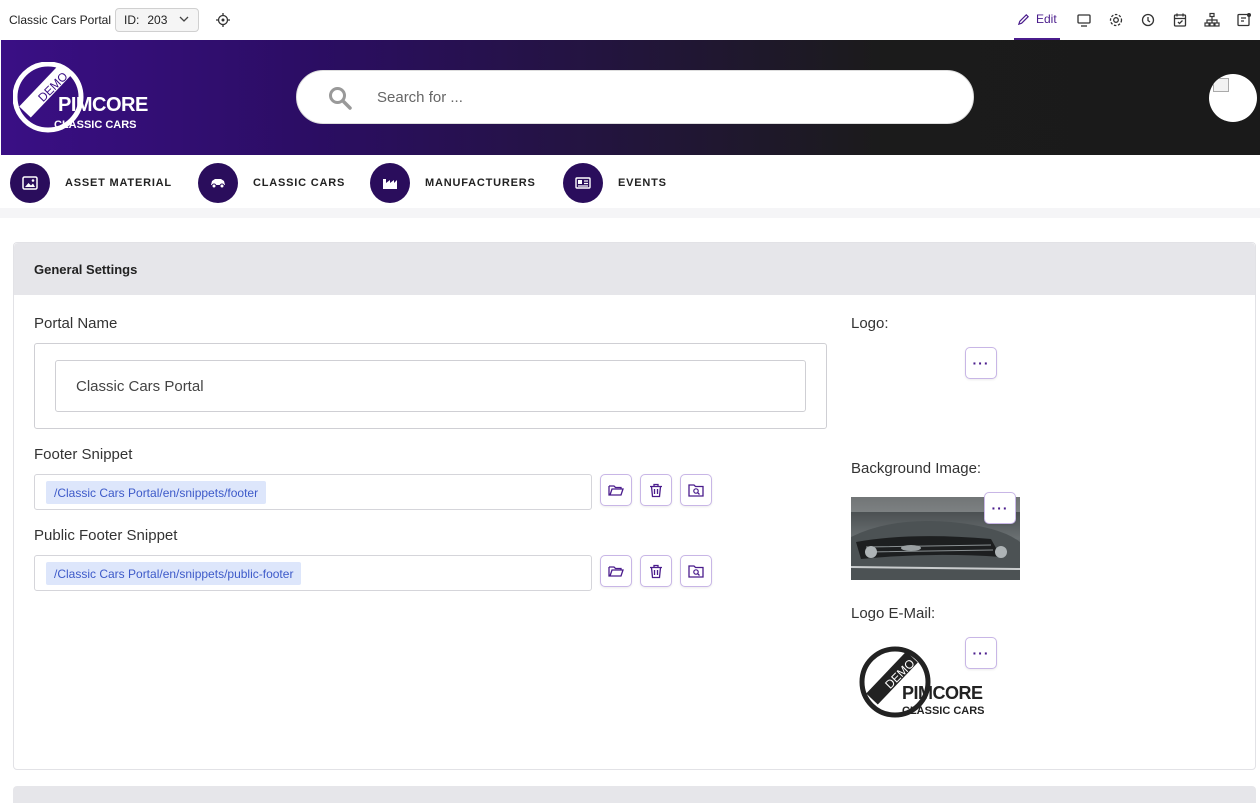 The height and width of the screenshot is (803, 1260). Describe the element at coordinates (1023, 19) in the screenshot. I see `pencil-icon` at that location.